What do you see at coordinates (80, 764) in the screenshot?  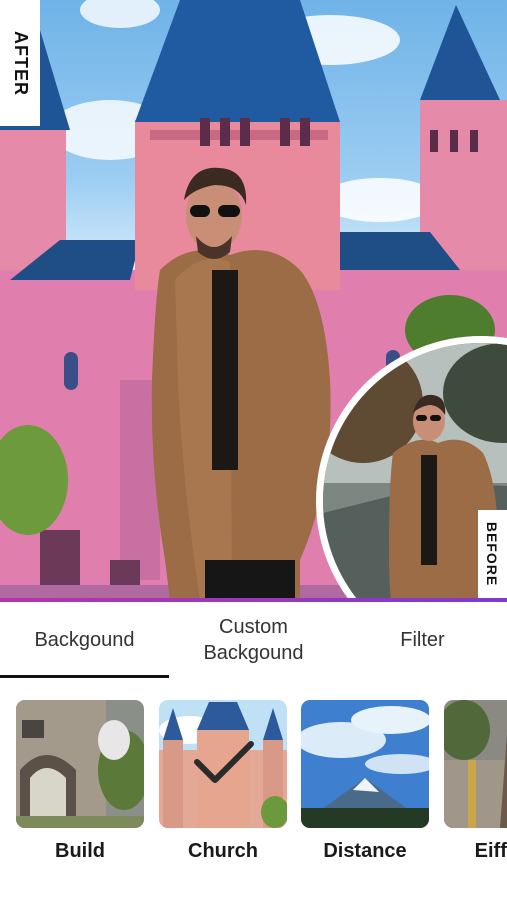 I see `build-thumbnail-image` at bounding box center [80, 764].